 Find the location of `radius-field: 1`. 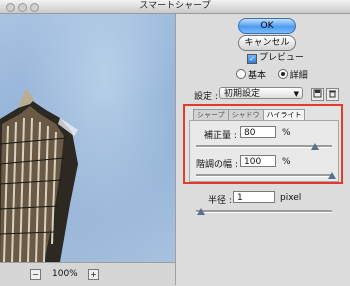

radius-field: 1 is located at coordinates (254, 197).